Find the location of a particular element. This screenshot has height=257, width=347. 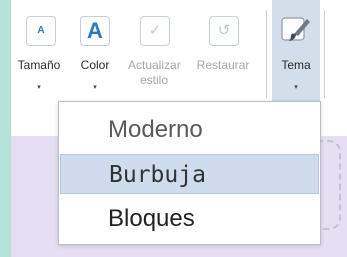

font-color-button: A Color ▾ is located at coordinates (95, 54).